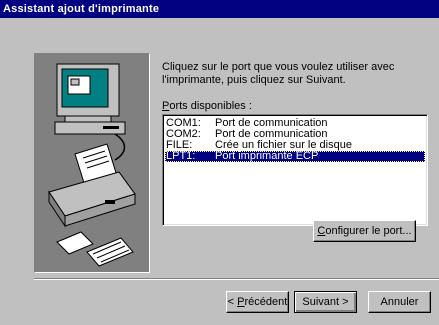 This screenshot has width=439, height=325. I want to click on port-description: Port imprimante ECP, so click(267, 156).